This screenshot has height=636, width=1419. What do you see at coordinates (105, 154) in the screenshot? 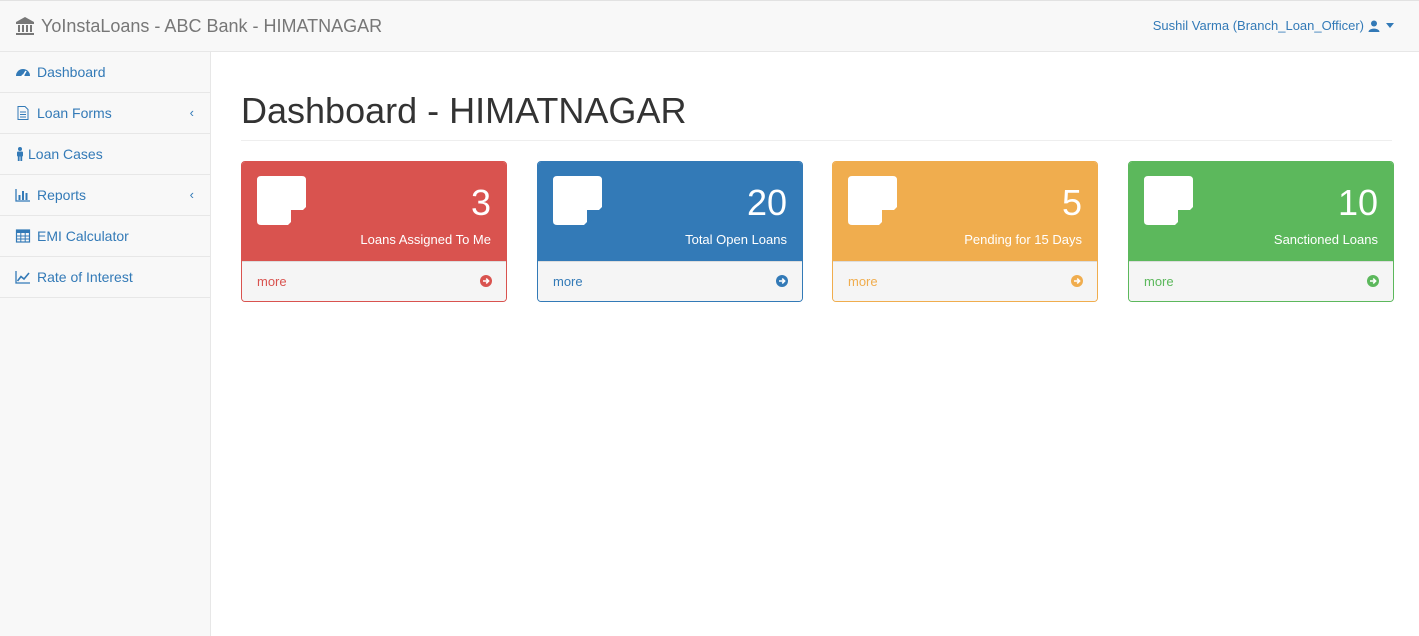
I see `sidebar-item-loan-cases: Loan Cases` at bounding box center [105, 154].